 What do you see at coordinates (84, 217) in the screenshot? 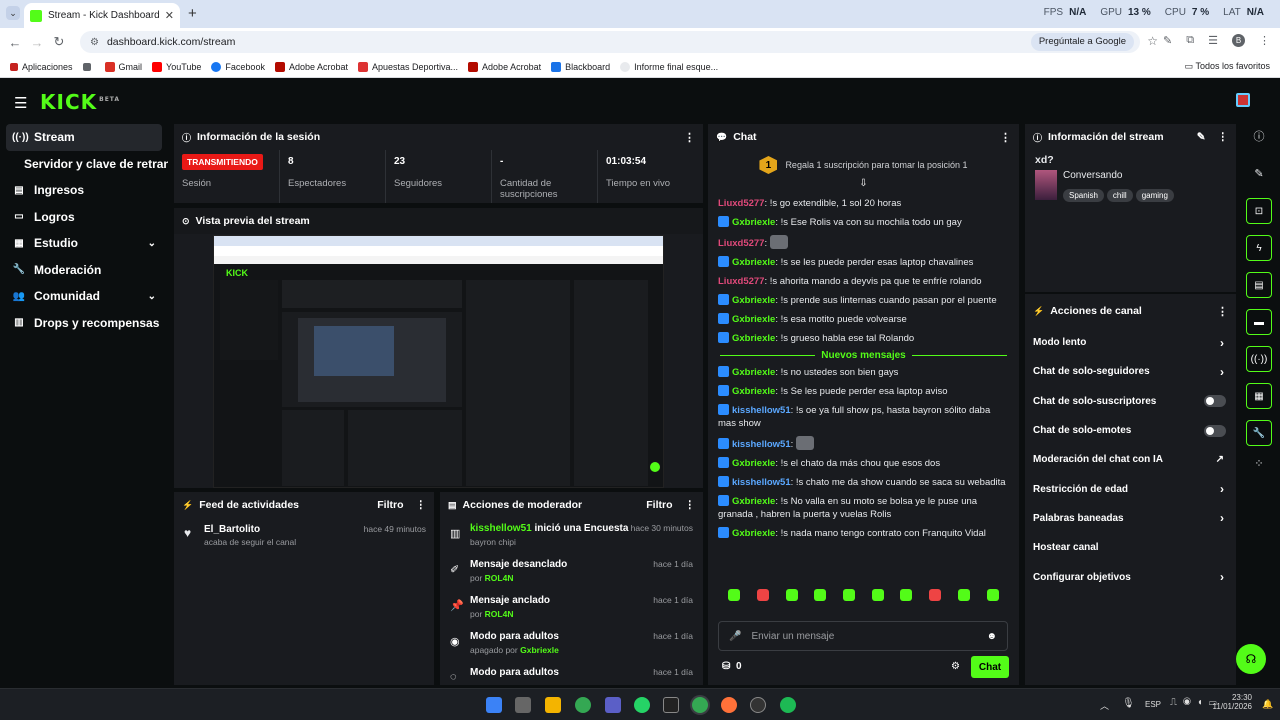
I see `sidebar-item-logros: ▭ Logros` at bounding box center [84, 217].